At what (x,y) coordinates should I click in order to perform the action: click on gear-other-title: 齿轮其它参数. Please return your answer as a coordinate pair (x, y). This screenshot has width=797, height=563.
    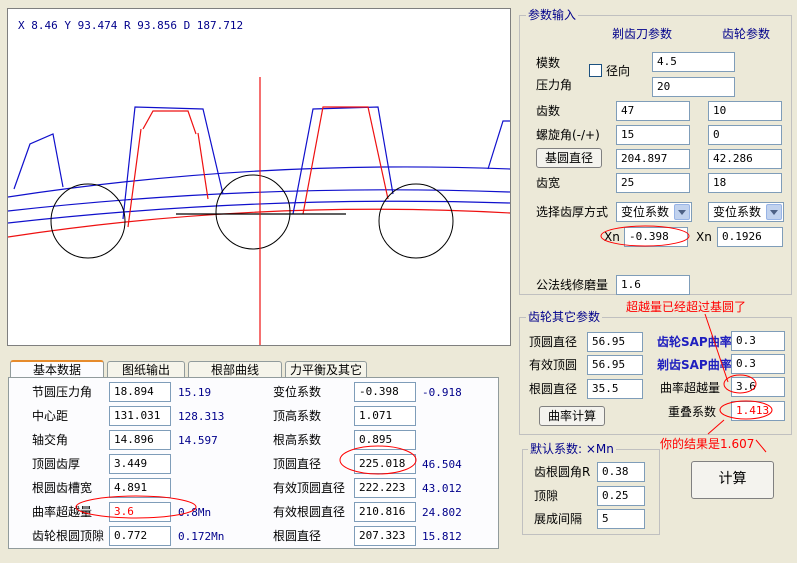
    Looking at the image, I should click on (564, 317).